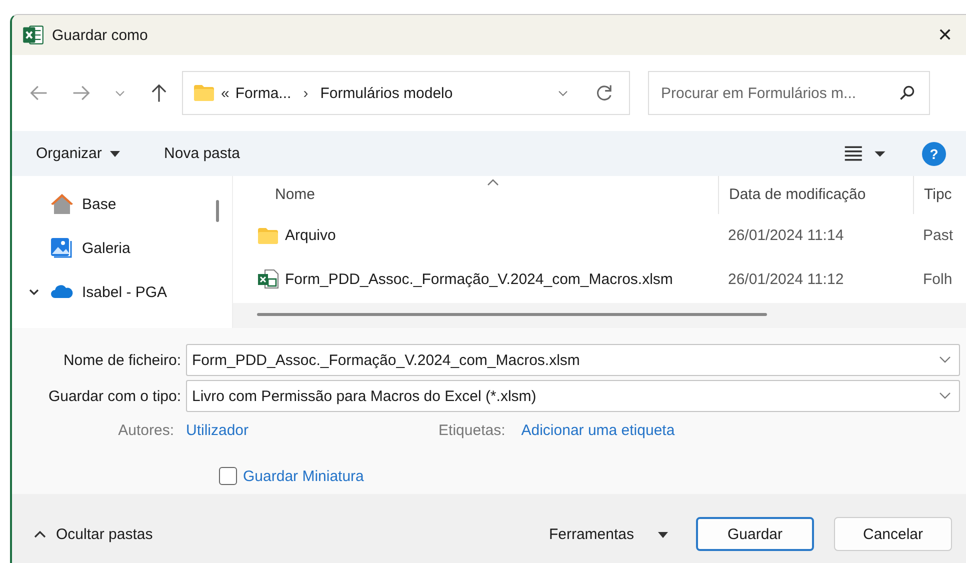 Image resolution: width=966 pixels, height=563 pixels. I want to click on home-icon, so click(62, 204).